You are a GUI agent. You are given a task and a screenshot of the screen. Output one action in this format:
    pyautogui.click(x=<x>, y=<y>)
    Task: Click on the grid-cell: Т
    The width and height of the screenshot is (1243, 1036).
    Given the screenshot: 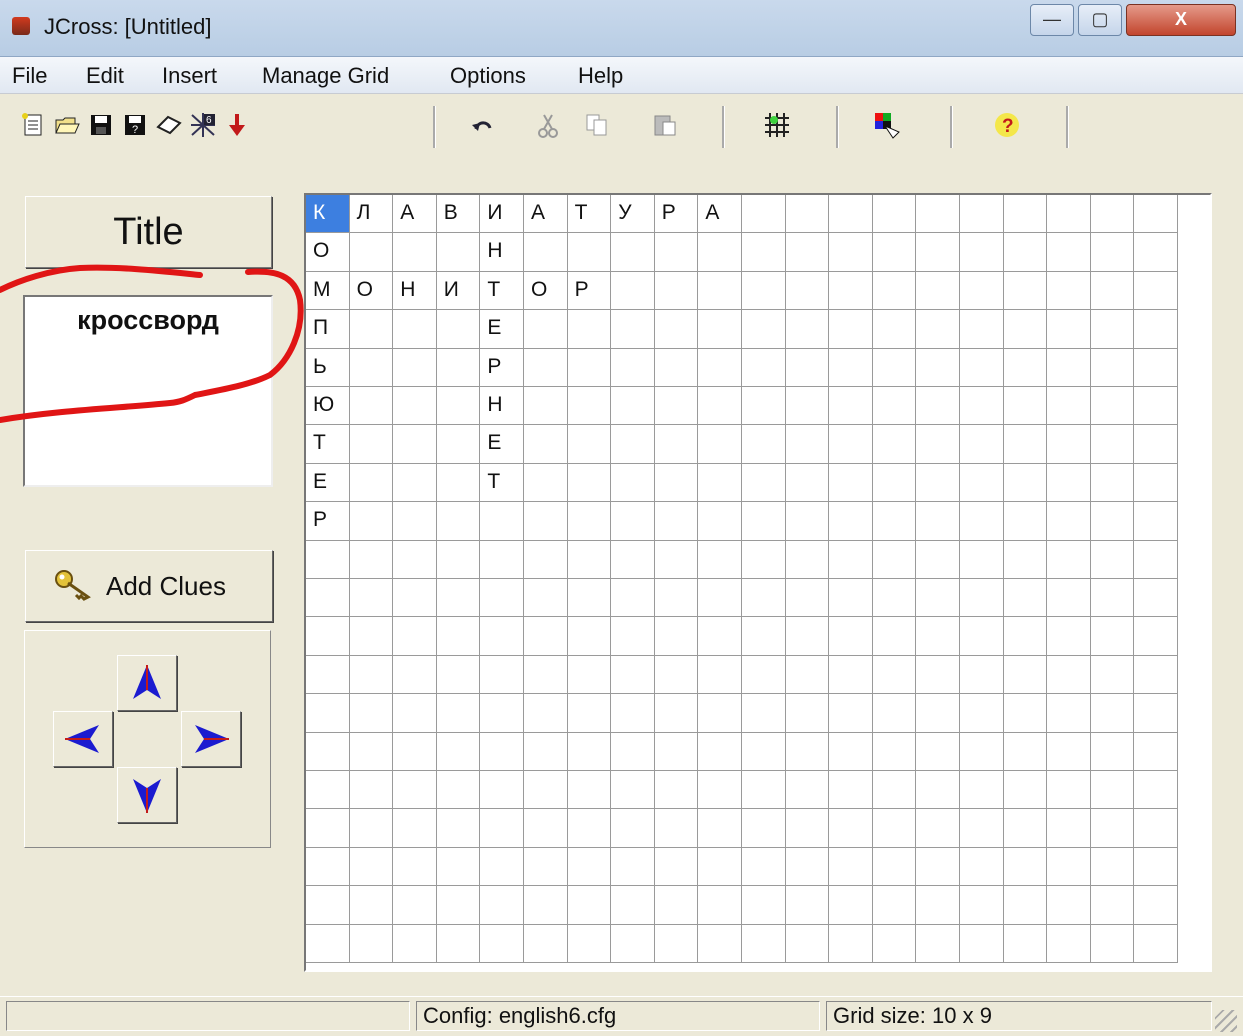 What is the action you would take?
    pyautogui.click(x=589, y=214)
    